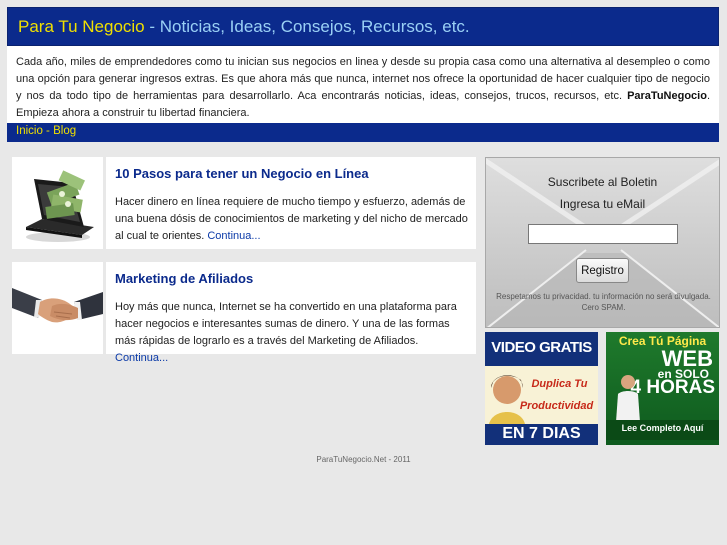 The height and width of the screenshot is (545, 727). Describe the element at coordinates (603, 234) in the screenshot. I see `email-field` at that location.